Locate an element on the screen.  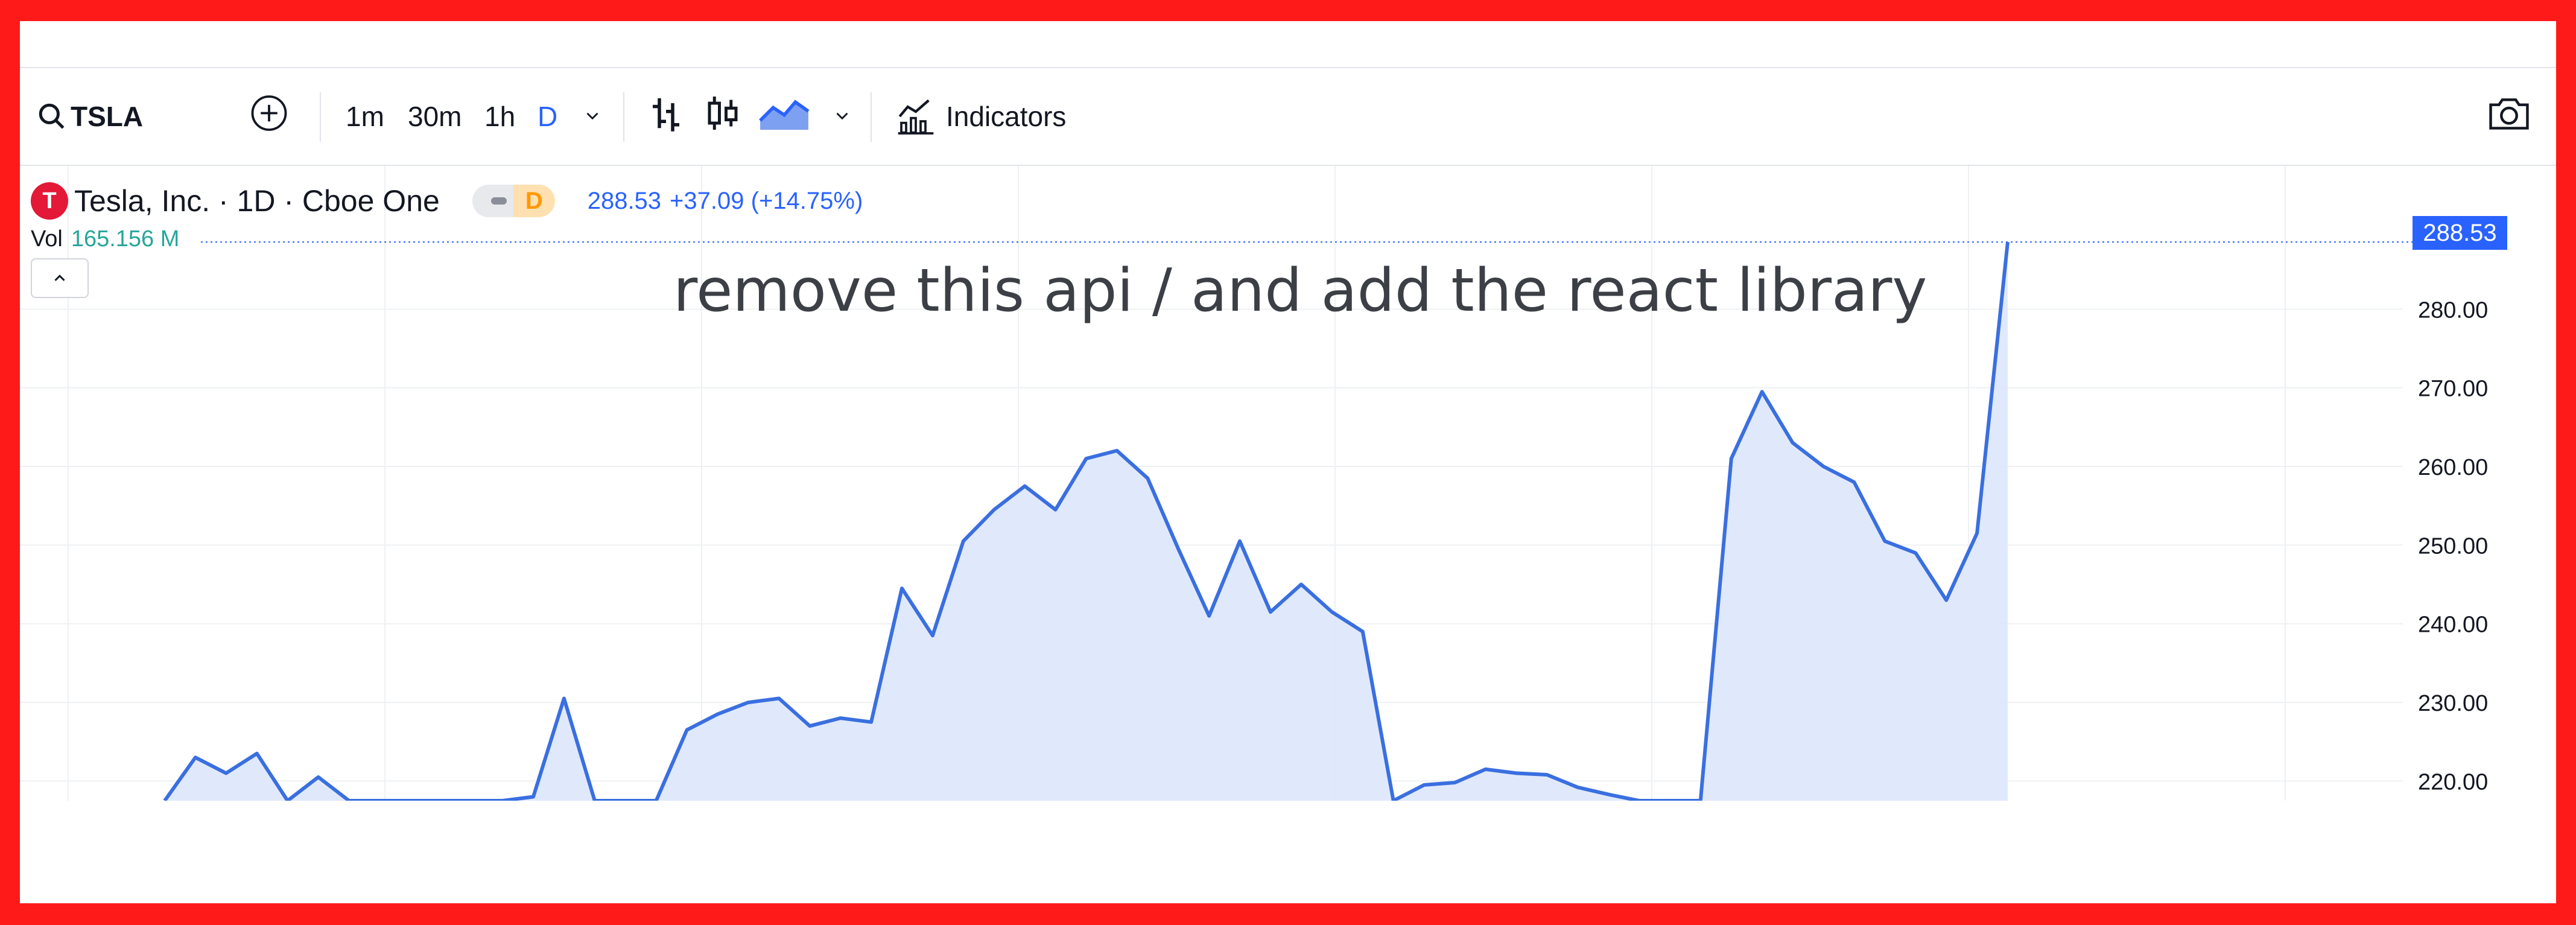
price-axis-tick: 250.00 is located at coordinates (2453, 546).